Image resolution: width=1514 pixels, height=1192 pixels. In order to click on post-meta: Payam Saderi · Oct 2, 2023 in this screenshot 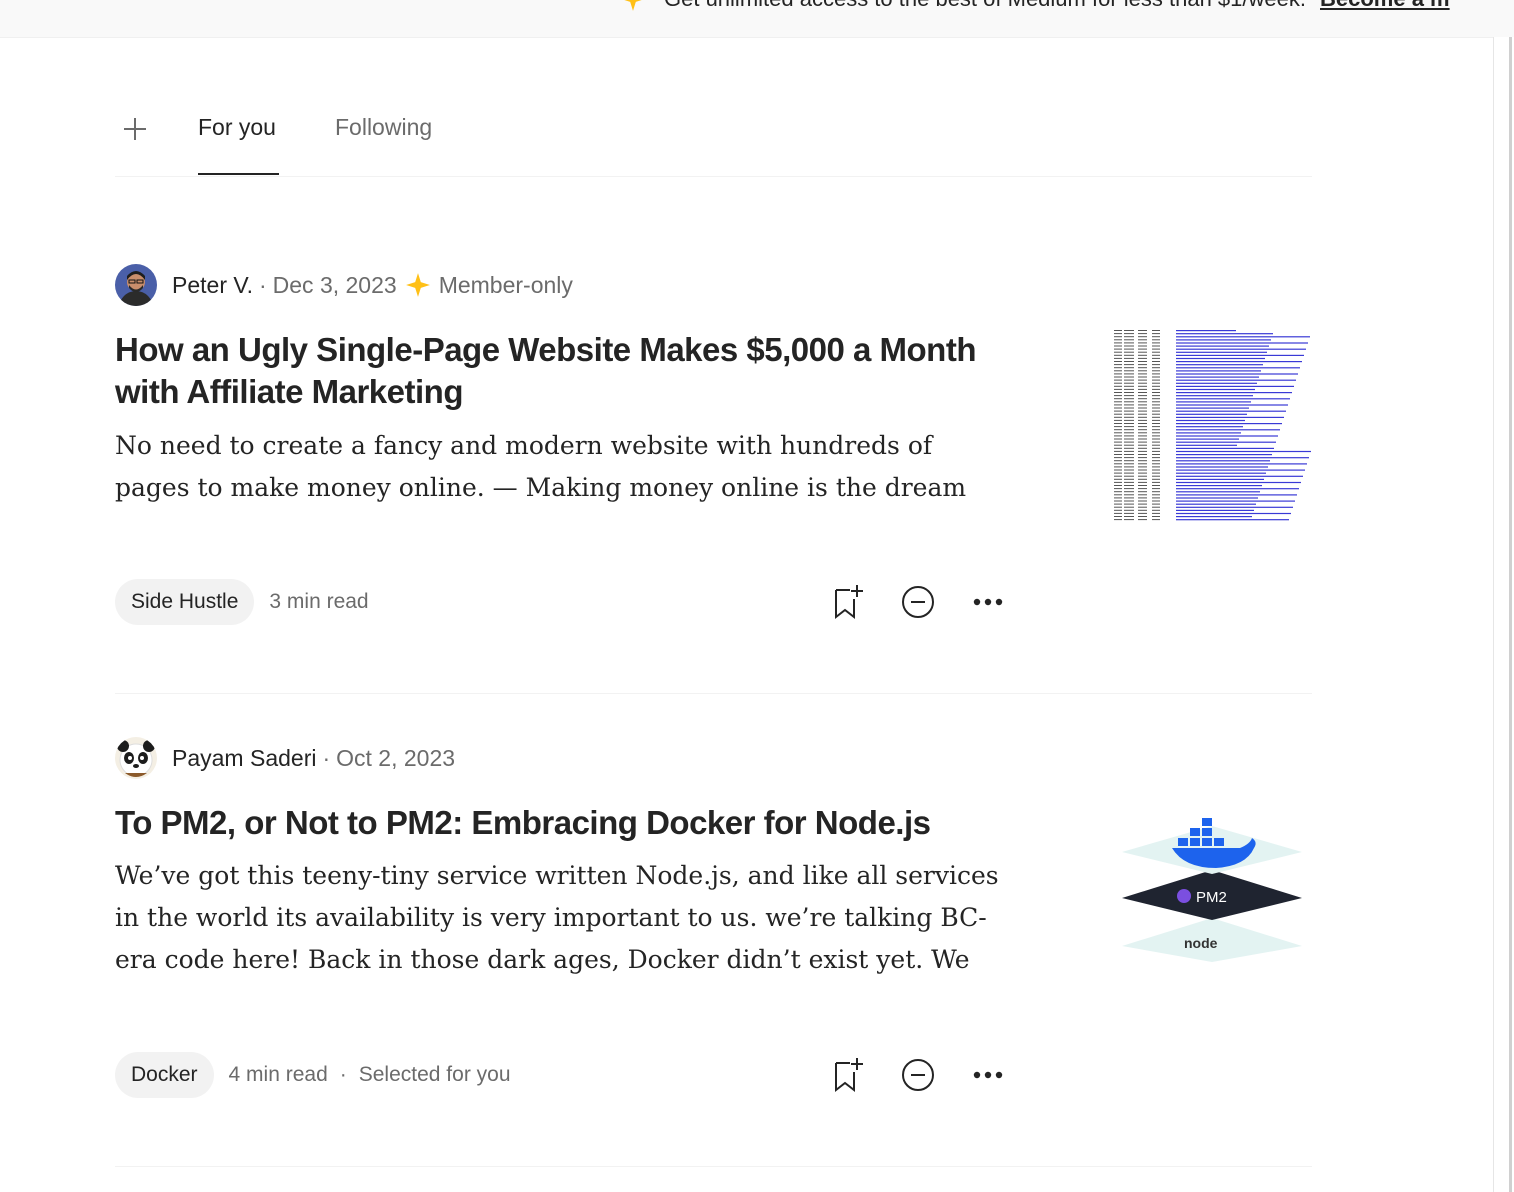, I will do `click(285, 758)`.